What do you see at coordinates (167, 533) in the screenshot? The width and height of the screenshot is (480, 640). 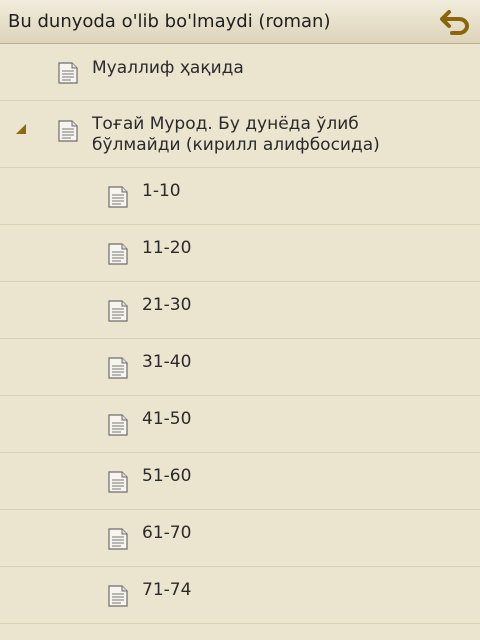 I see `list-item-label: 61-70` at bounding box center [167, 533].